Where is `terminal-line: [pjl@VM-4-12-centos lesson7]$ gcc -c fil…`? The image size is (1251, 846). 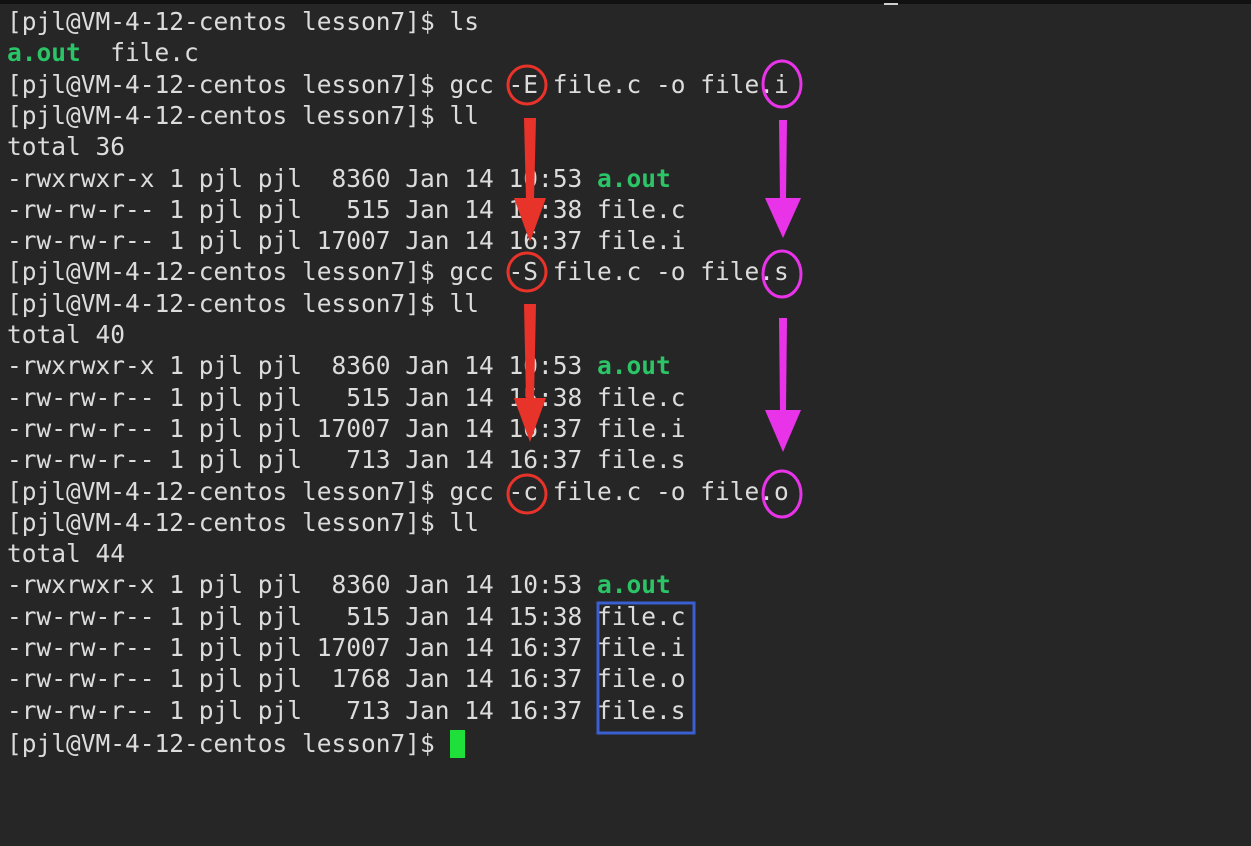
terminal-line: [pjl@VM-4-12-centos lesson7]$ gcc -c fil… is located at coordinates (398, 491).